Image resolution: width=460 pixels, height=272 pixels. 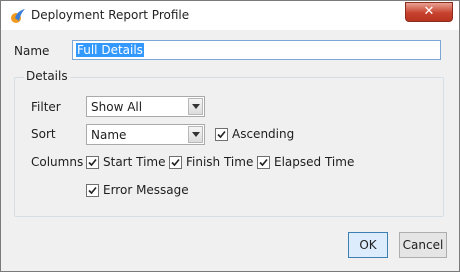 I want to click on name-field-value: Full Details, so click(x=110, y=50).